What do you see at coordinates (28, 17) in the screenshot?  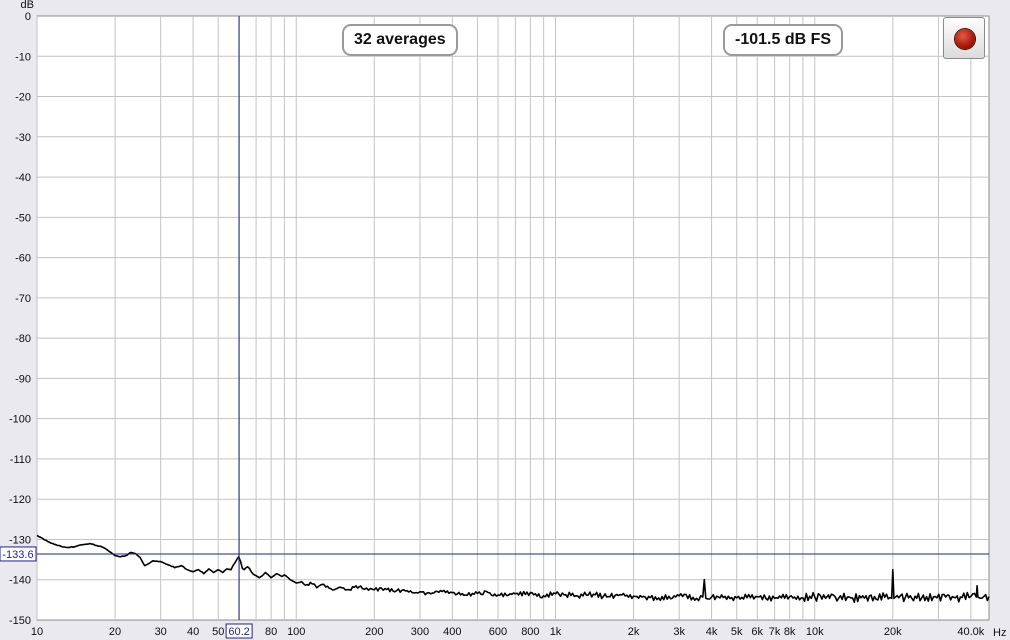 I see `y-tick-label: 0` at bounding box center [28, 17].